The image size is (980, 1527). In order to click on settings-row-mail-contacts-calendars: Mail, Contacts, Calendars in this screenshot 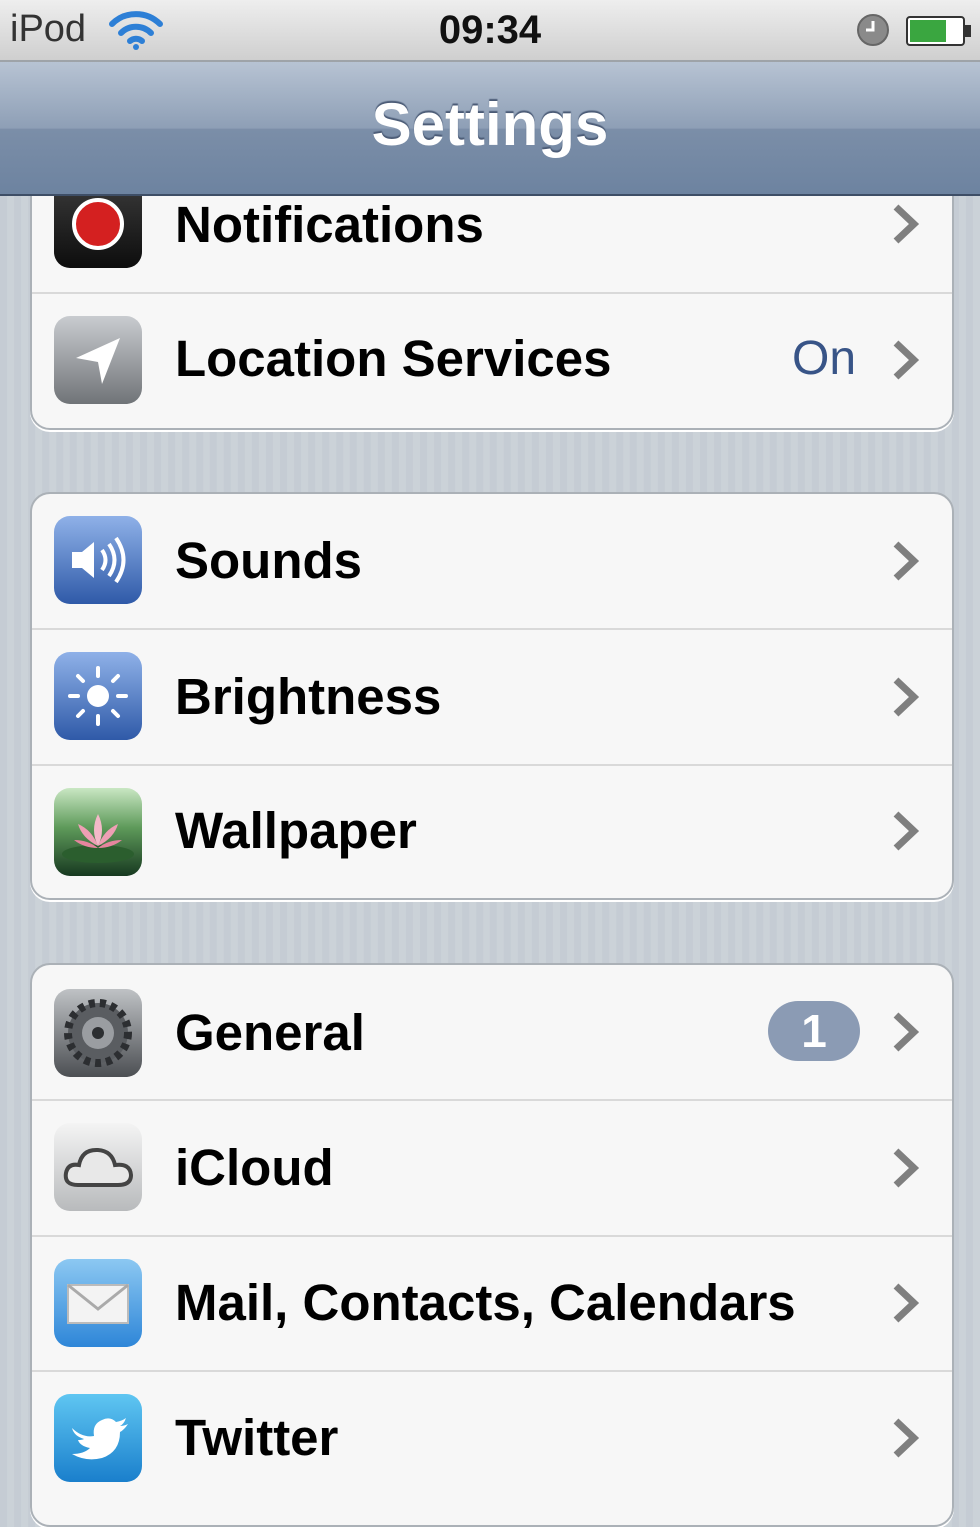, I will do `click(492, 1303)`.